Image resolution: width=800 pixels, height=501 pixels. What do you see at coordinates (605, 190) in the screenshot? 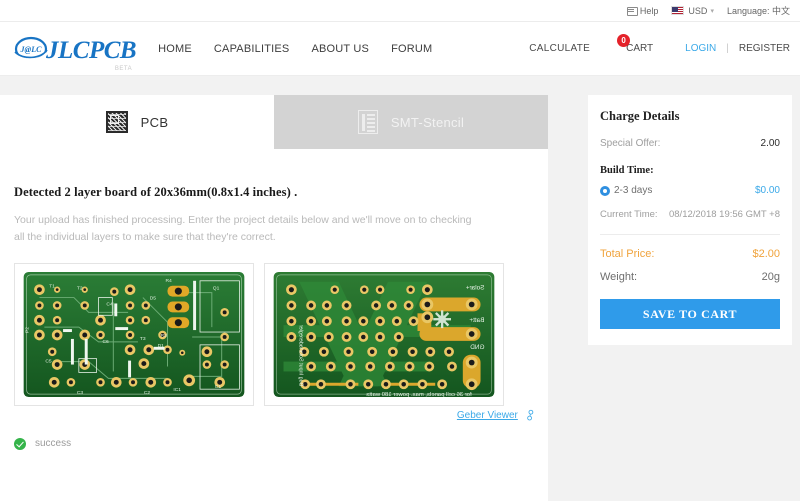
I see `build-time-radio` at bounding box center [605, 190].